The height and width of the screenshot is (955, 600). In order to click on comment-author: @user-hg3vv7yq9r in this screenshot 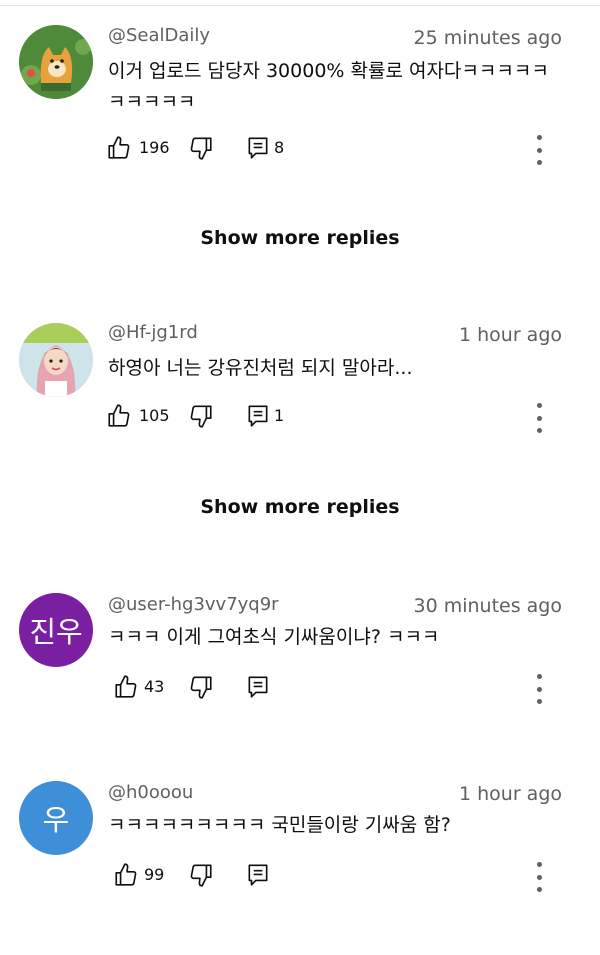, I will do `click(193, 604)`.